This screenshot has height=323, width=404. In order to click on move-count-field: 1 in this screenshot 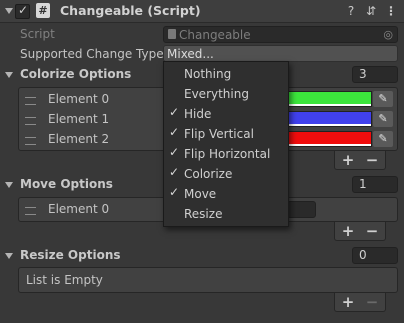, I will do `click(375, 184)`.